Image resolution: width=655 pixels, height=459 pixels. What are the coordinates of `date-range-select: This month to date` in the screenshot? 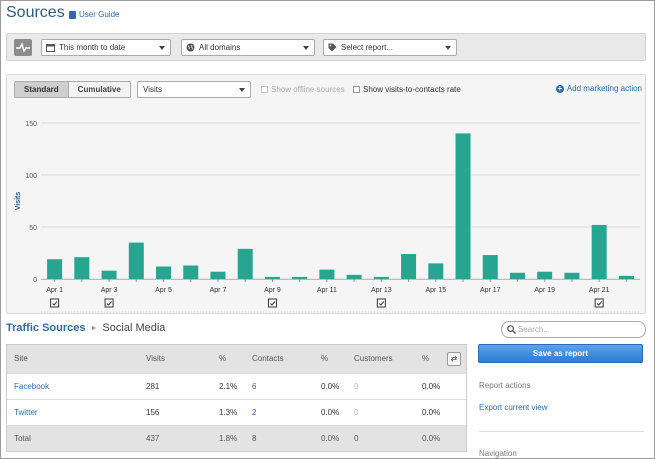 It's located at (106, 47).